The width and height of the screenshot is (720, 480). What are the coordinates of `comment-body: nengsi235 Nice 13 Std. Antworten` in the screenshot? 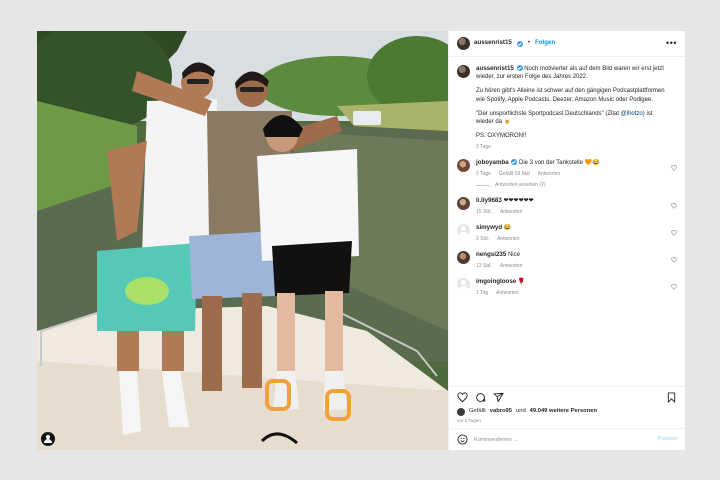 It's located at (576, 260).